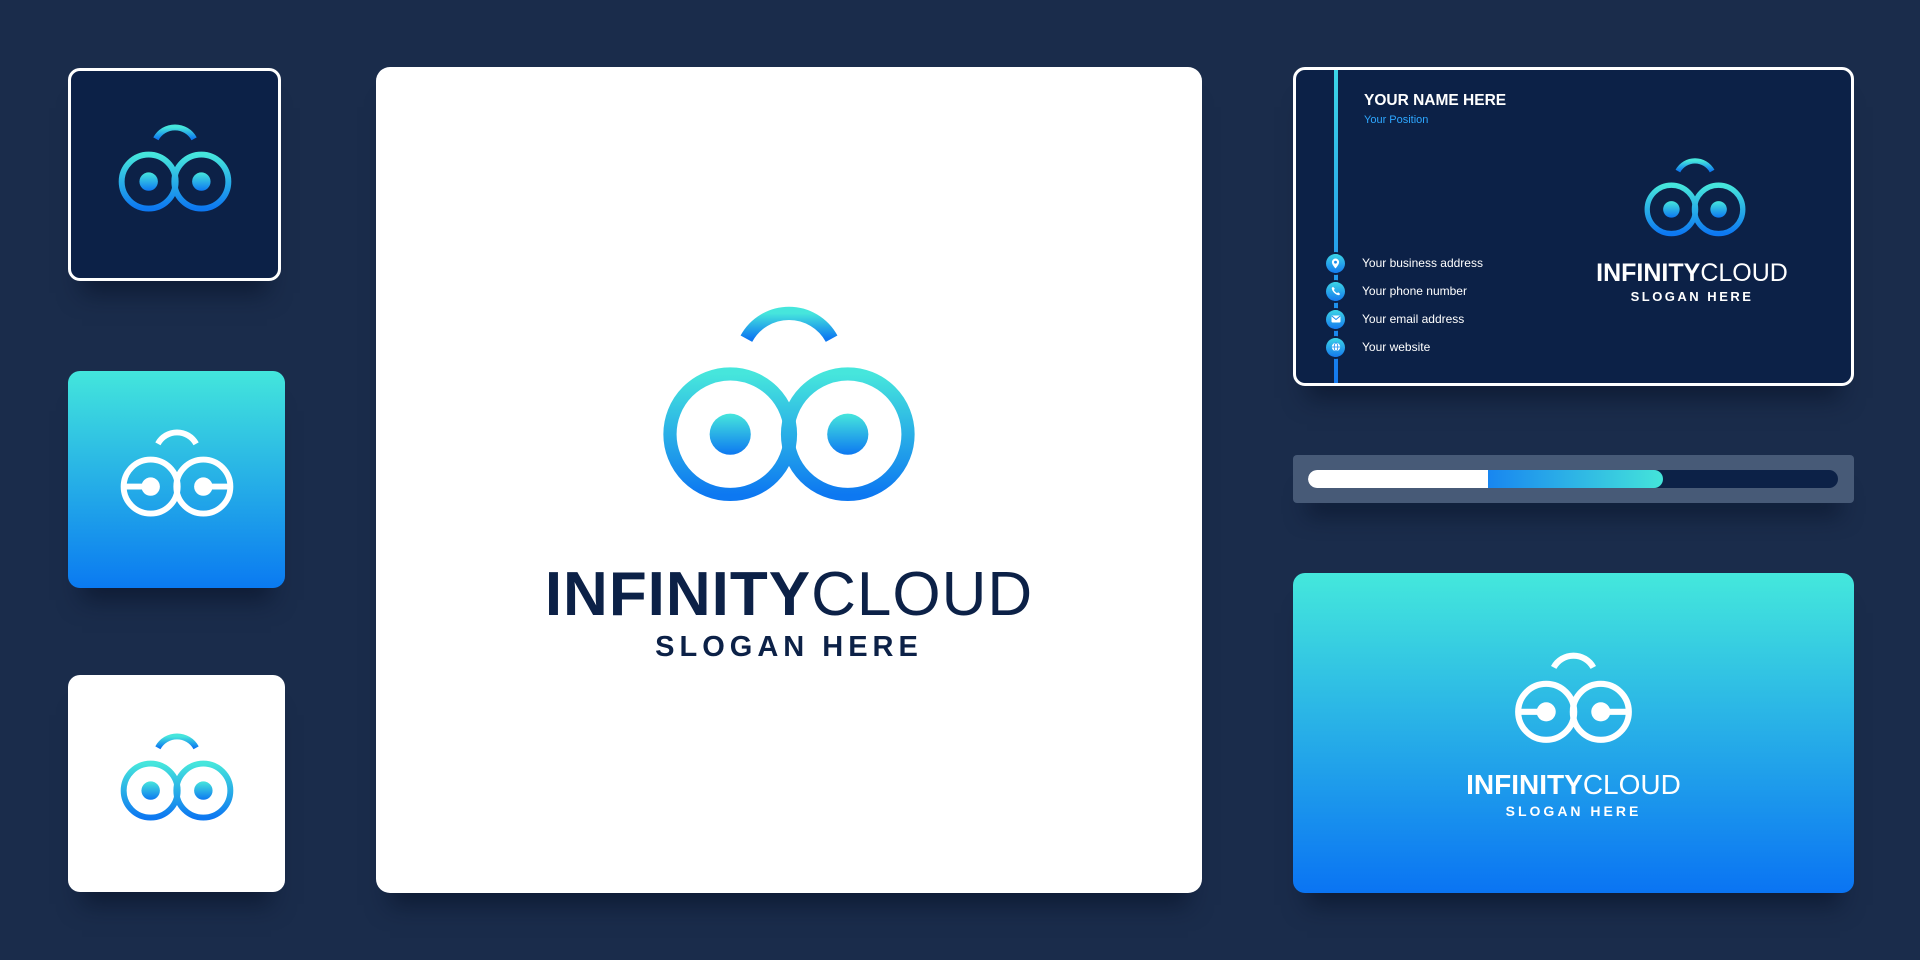  I want to click on progress-bar-card, so click(1573, 479).